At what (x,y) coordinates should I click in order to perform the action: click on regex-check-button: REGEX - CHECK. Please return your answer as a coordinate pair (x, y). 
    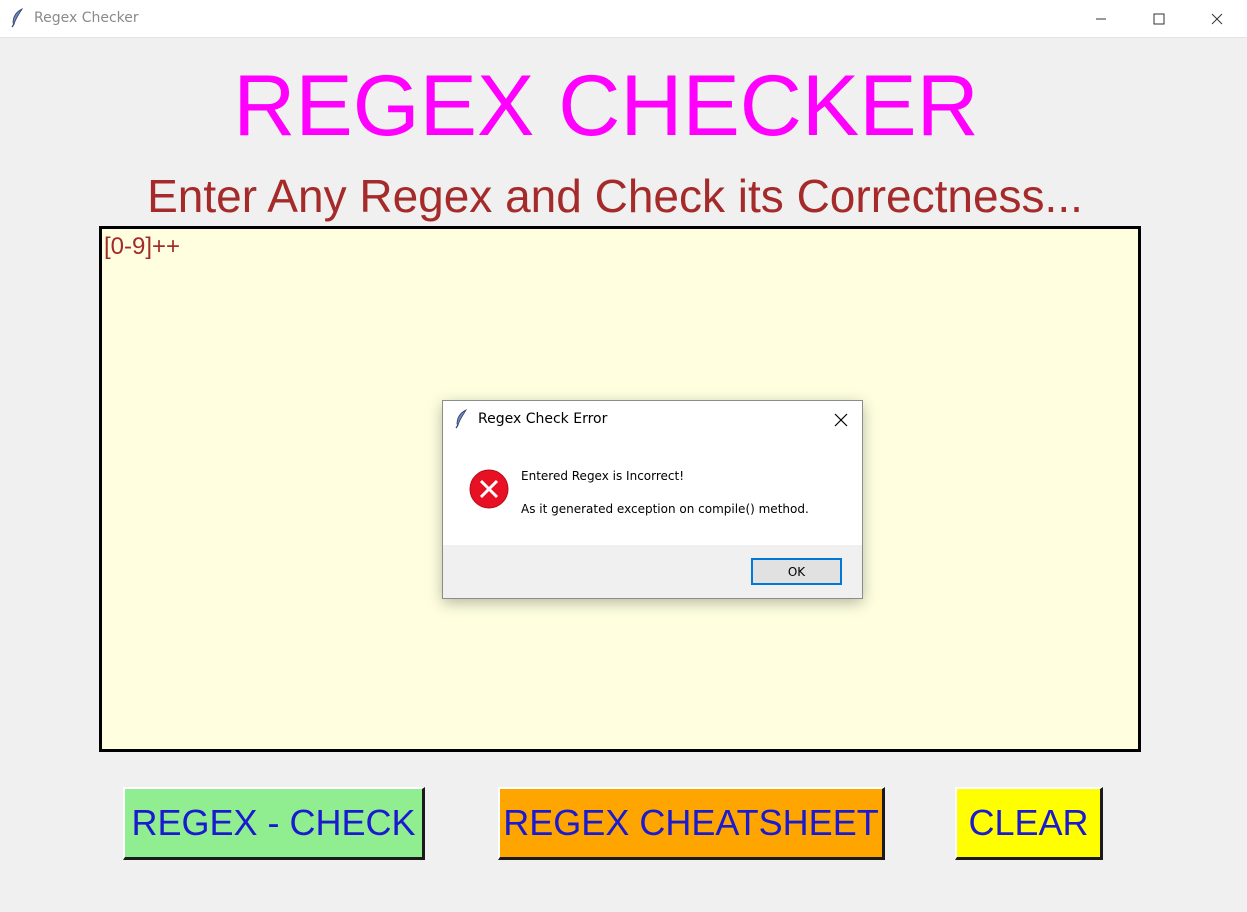
    Looking at the image, I should click on (274, 823).